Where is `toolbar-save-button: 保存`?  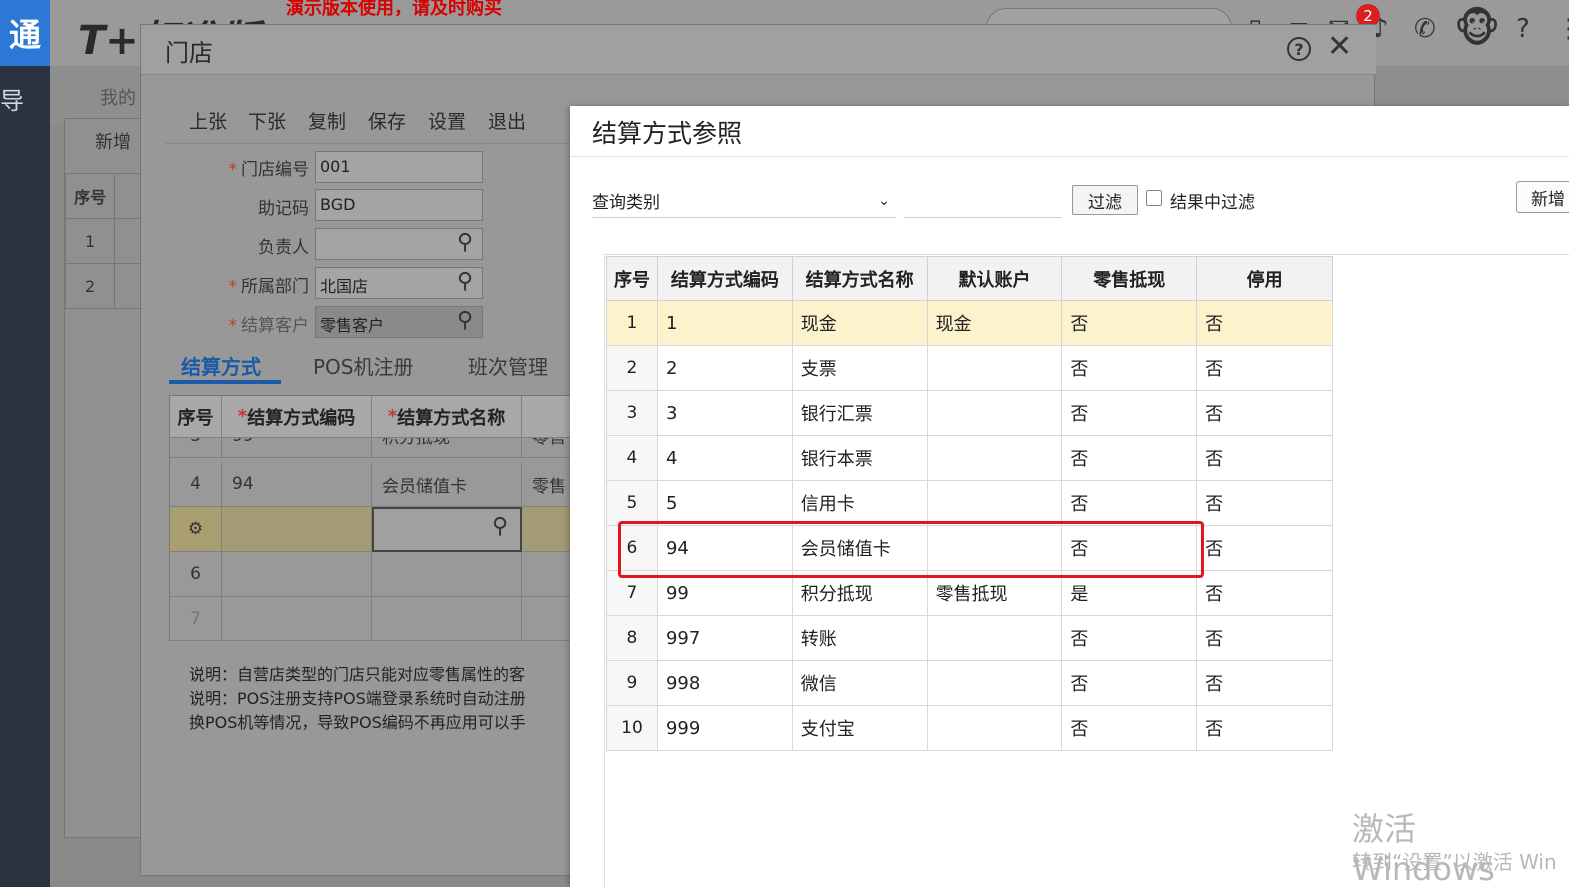
toolbar-save-button: 保存 is located at coordinates (387, 120).